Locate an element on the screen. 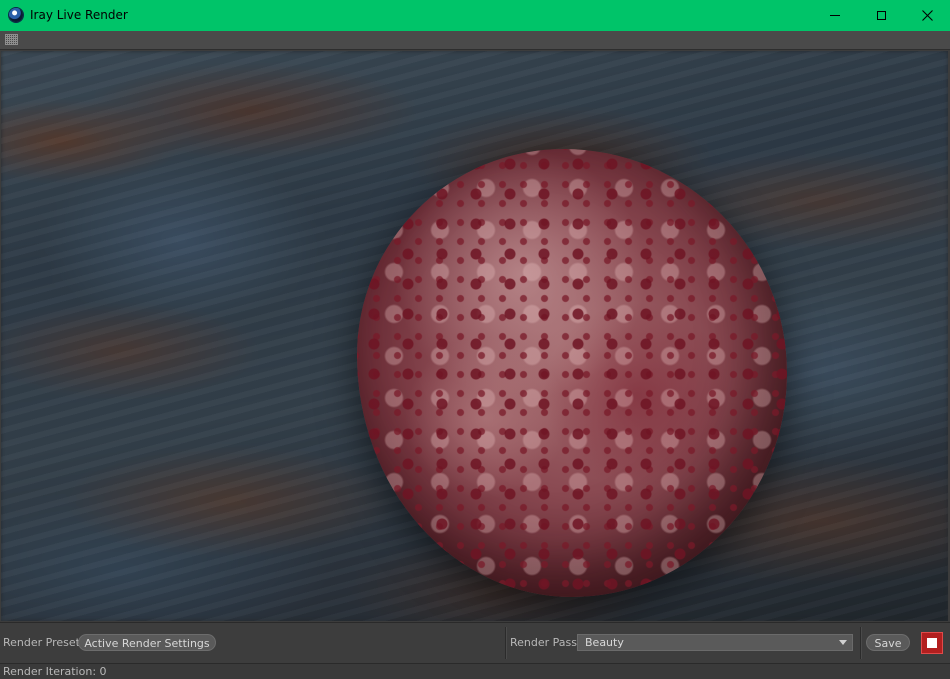  render-pass-label: Render Pass is located at coordinates (543, 642).